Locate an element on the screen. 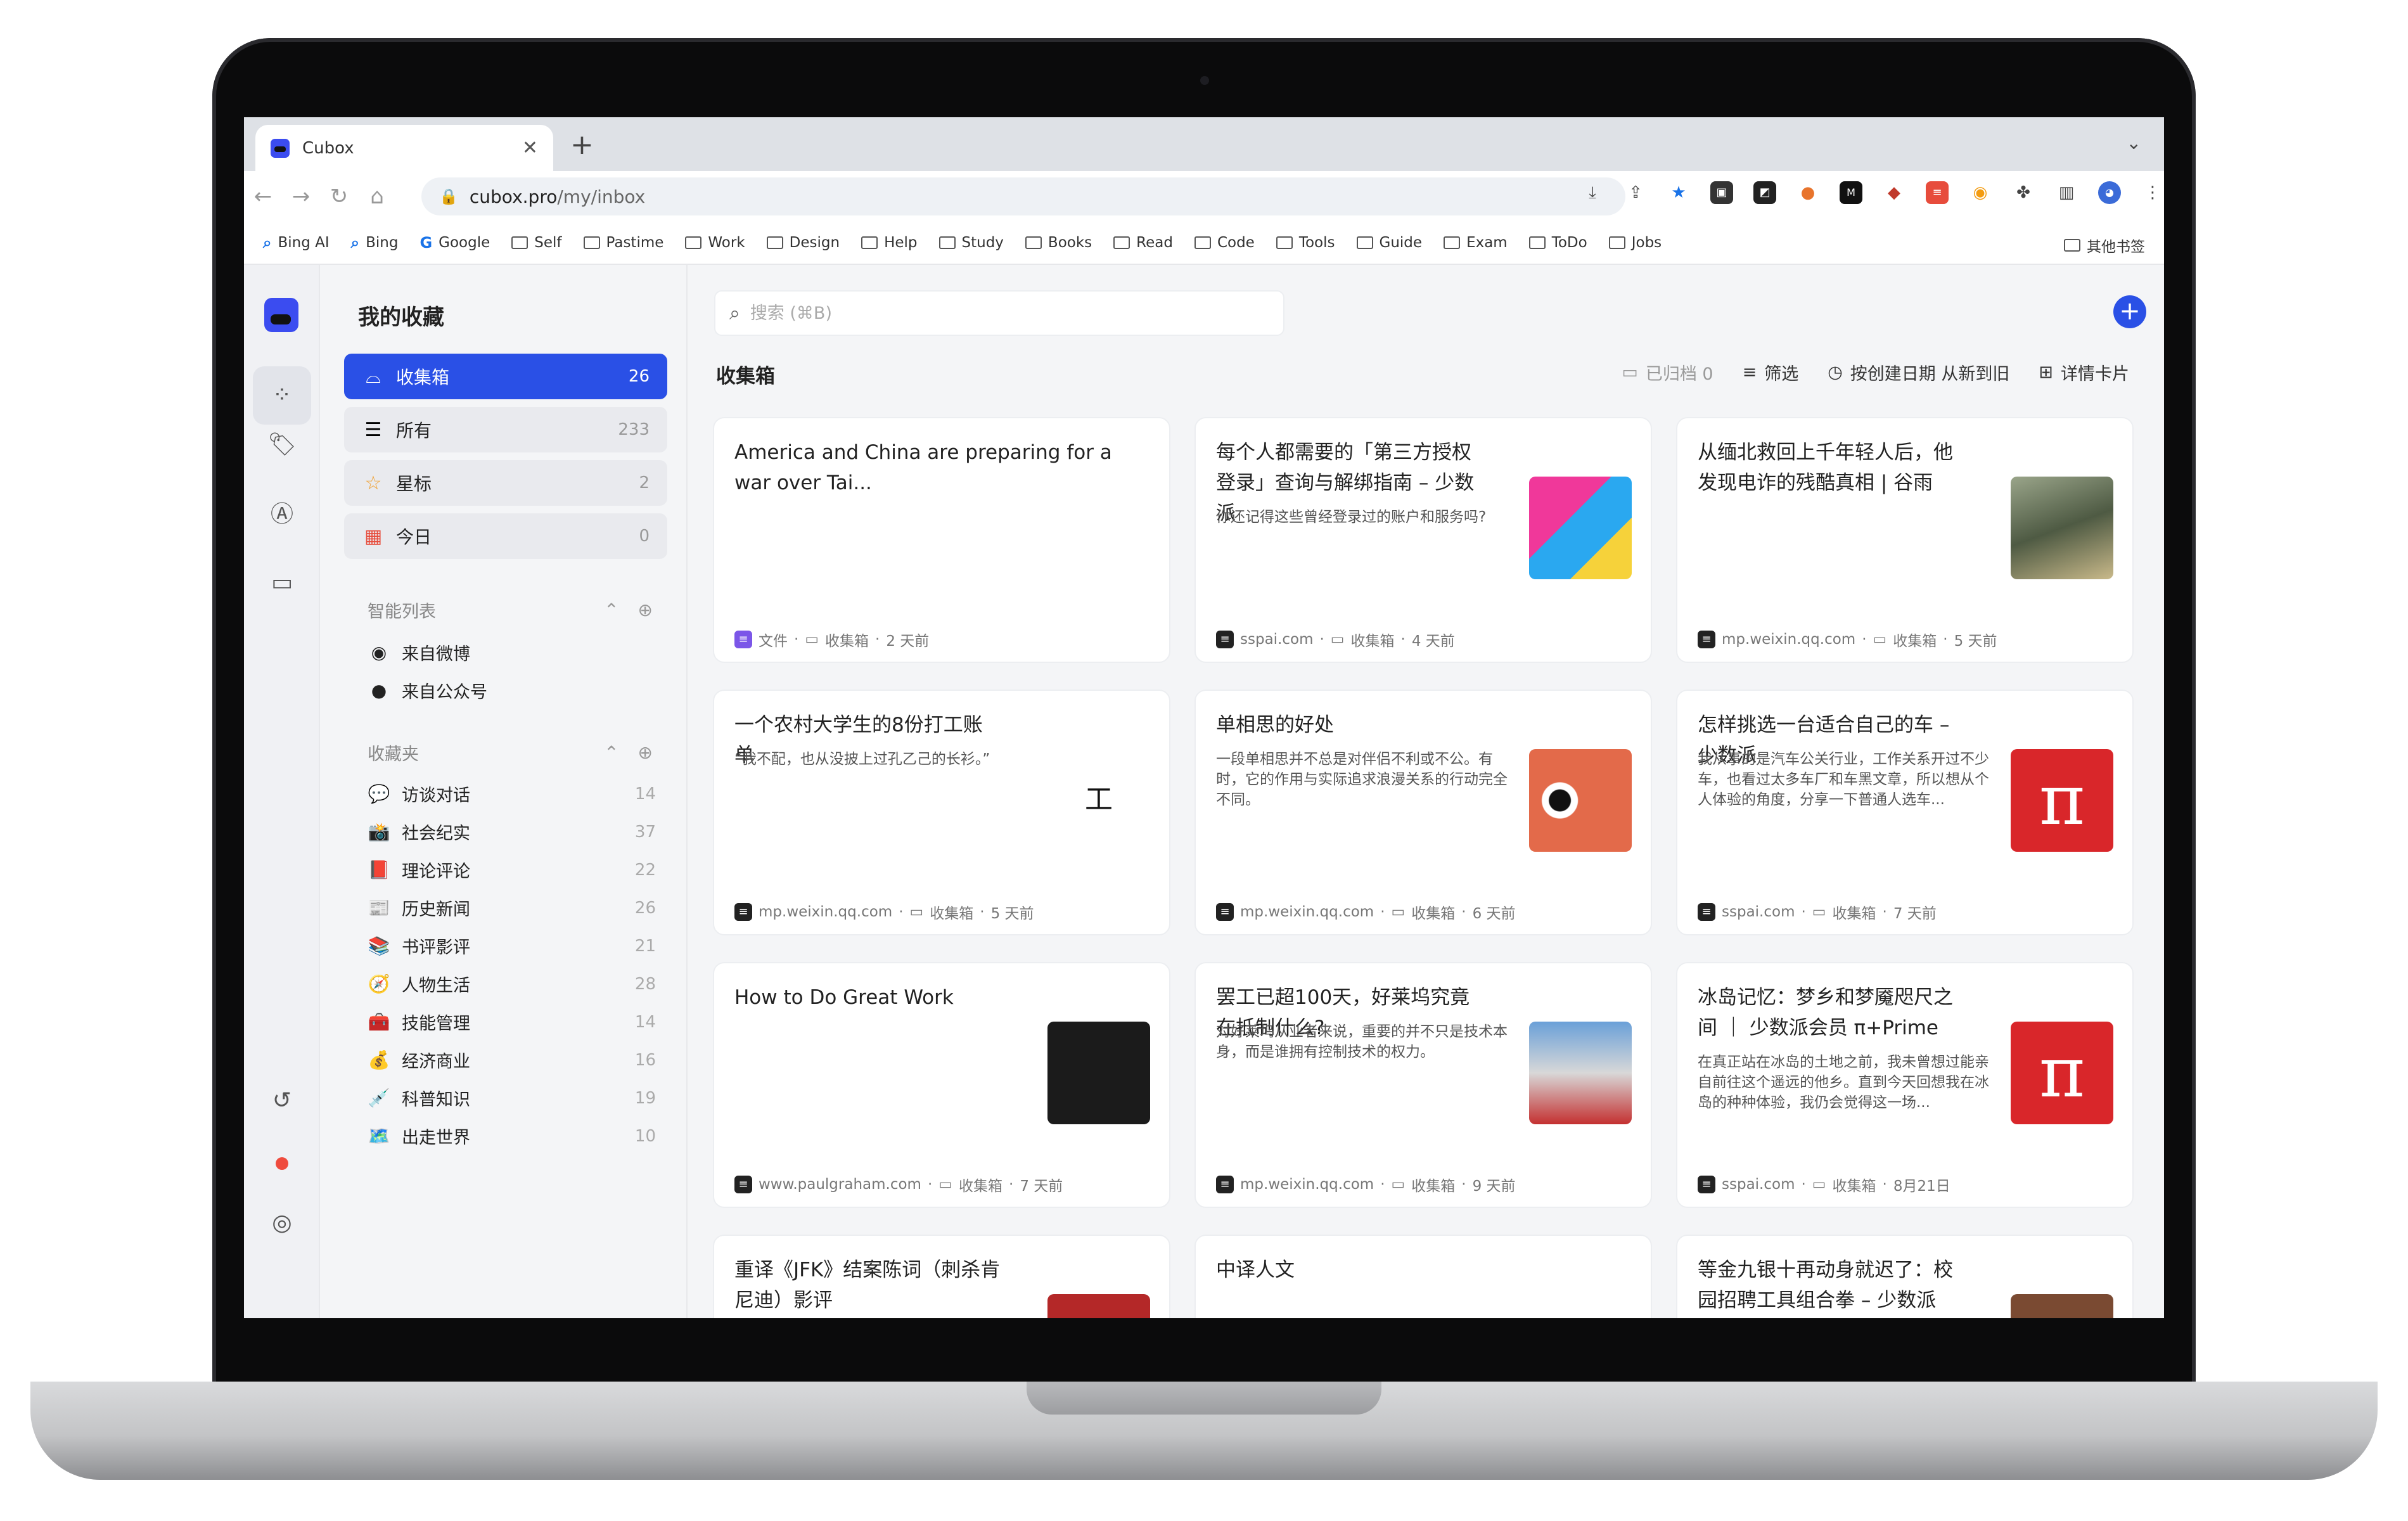  bookmark-item: Study is located at coordinates (971, 243).